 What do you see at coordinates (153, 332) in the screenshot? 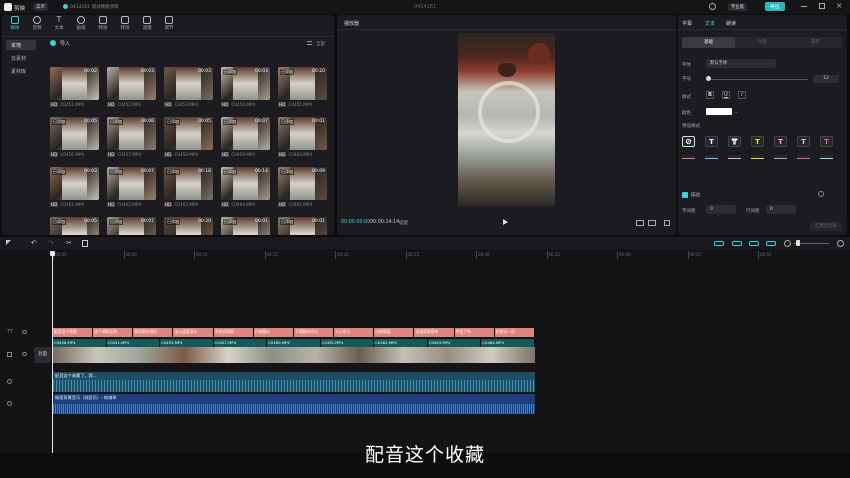
I see `text-clip: 食材要处理好` at bounding box center [153, 332].